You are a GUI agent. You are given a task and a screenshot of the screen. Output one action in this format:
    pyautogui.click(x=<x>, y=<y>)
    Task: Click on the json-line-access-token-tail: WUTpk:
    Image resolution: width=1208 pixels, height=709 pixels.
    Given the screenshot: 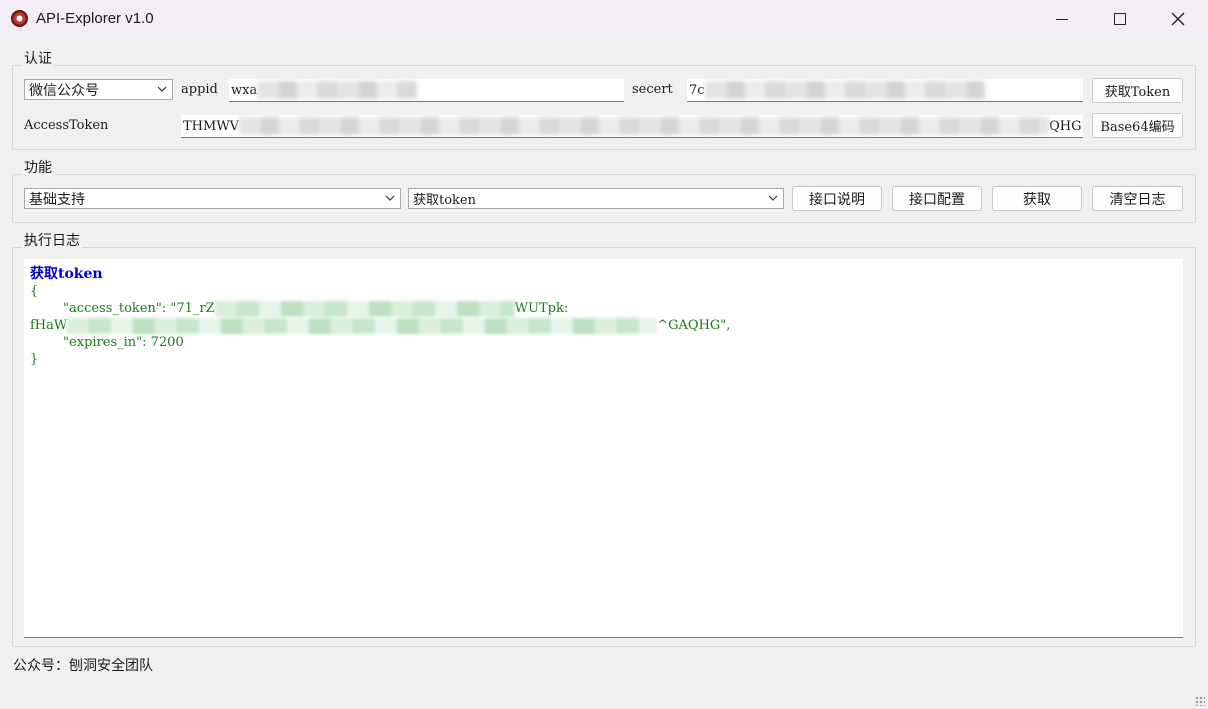 What is the action you would take?
    pyautogui.click(x=541, y=308)
    